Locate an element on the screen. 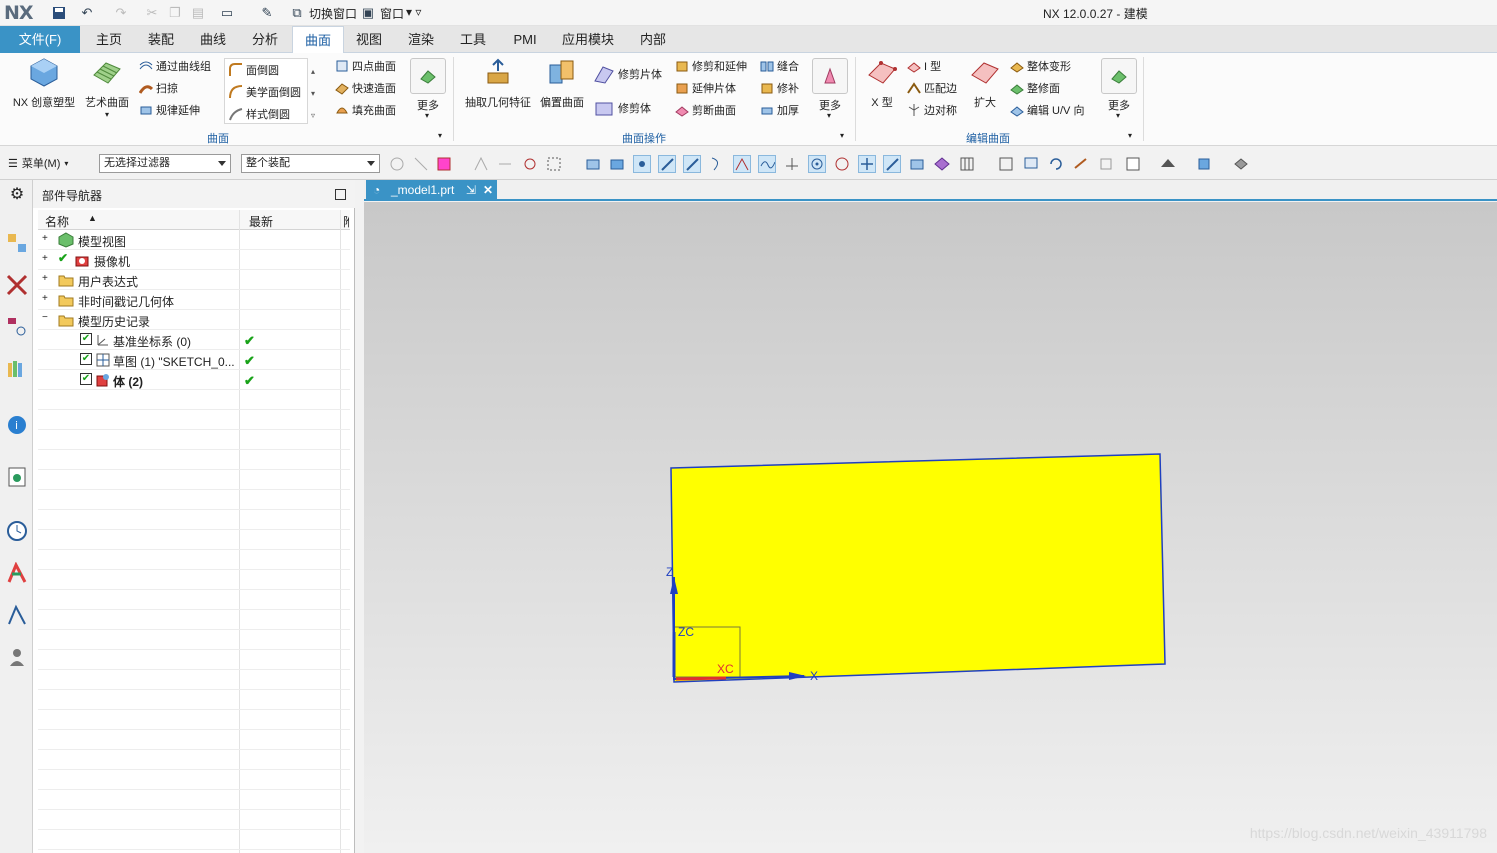 This screenshot has height=853, width=1497. save-icon is located at coordinates (59, 13).